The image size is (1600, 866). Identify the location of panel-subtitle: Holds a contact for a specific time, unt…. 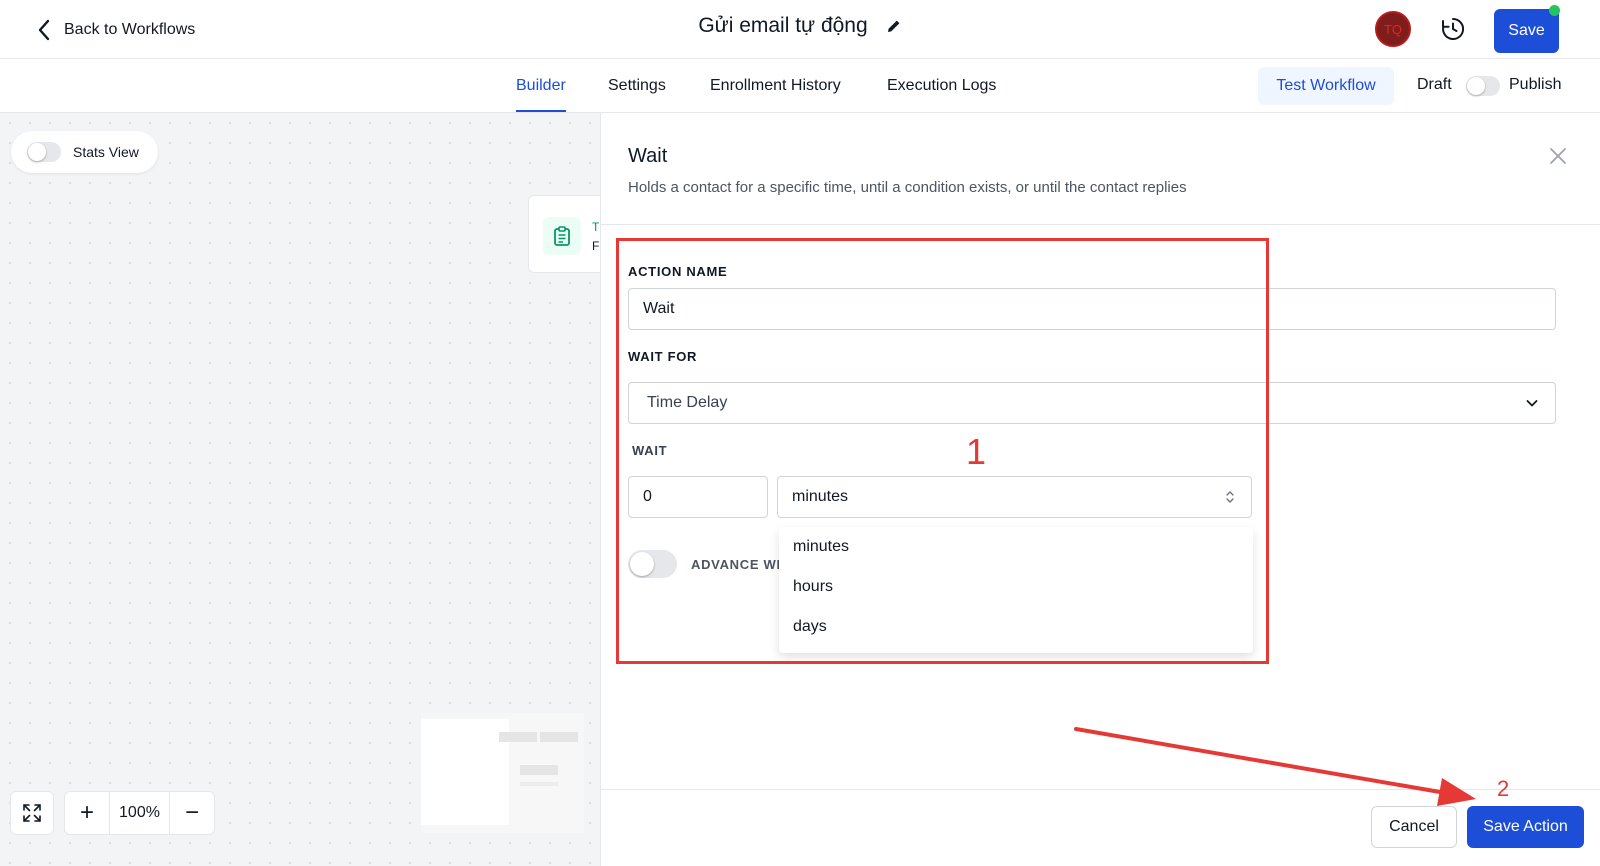
(907, 187).